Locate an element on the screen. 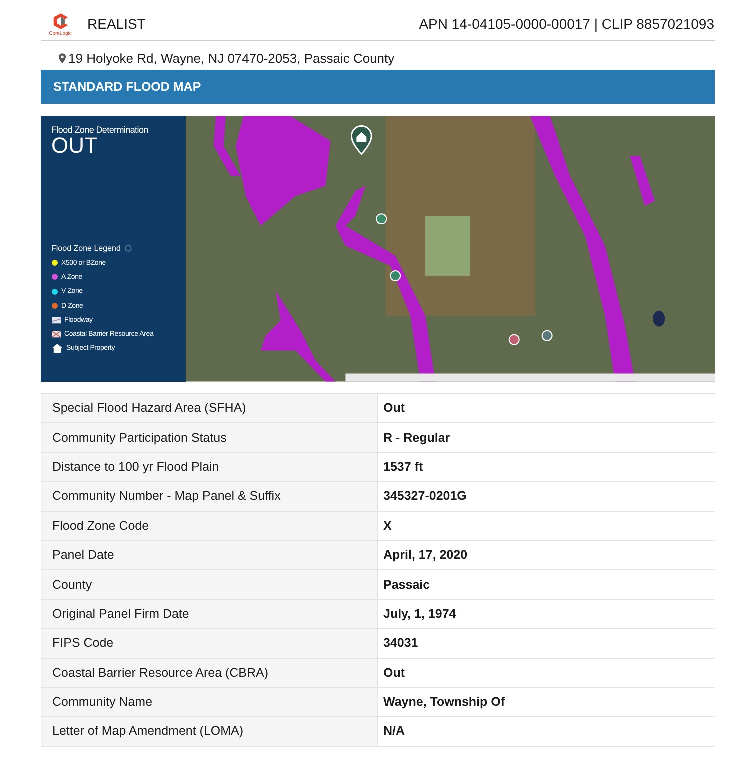 This screenshot has width=755, height=768. field-label: FIPS Code is located at coordinates (209, 643).